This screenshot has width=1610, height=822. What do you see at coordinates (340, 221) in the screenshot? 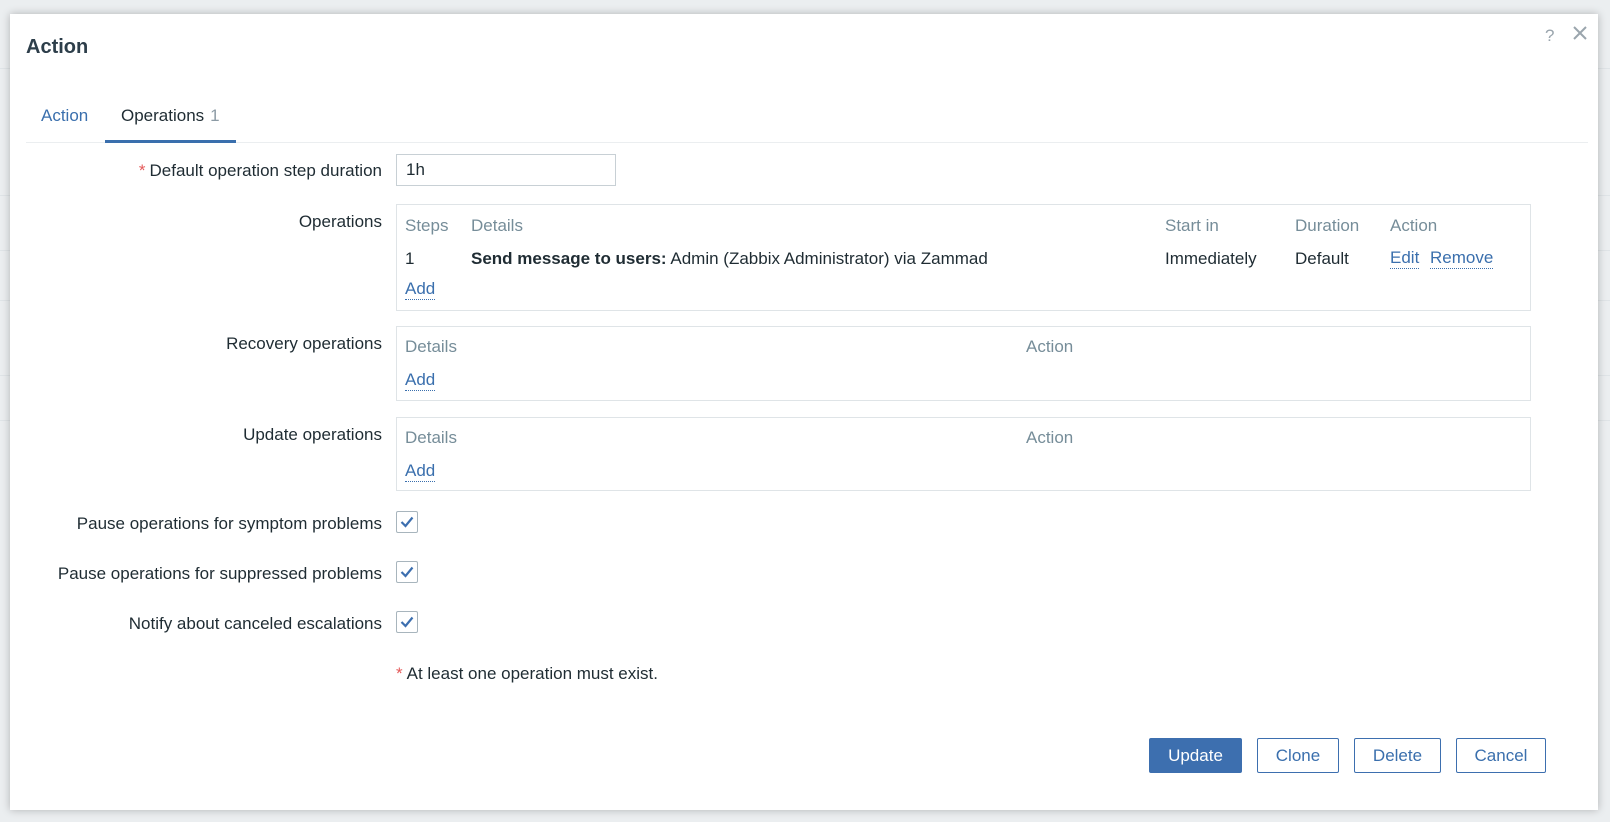
I see `operations-label: Operations` at bounding box center [340, 221].